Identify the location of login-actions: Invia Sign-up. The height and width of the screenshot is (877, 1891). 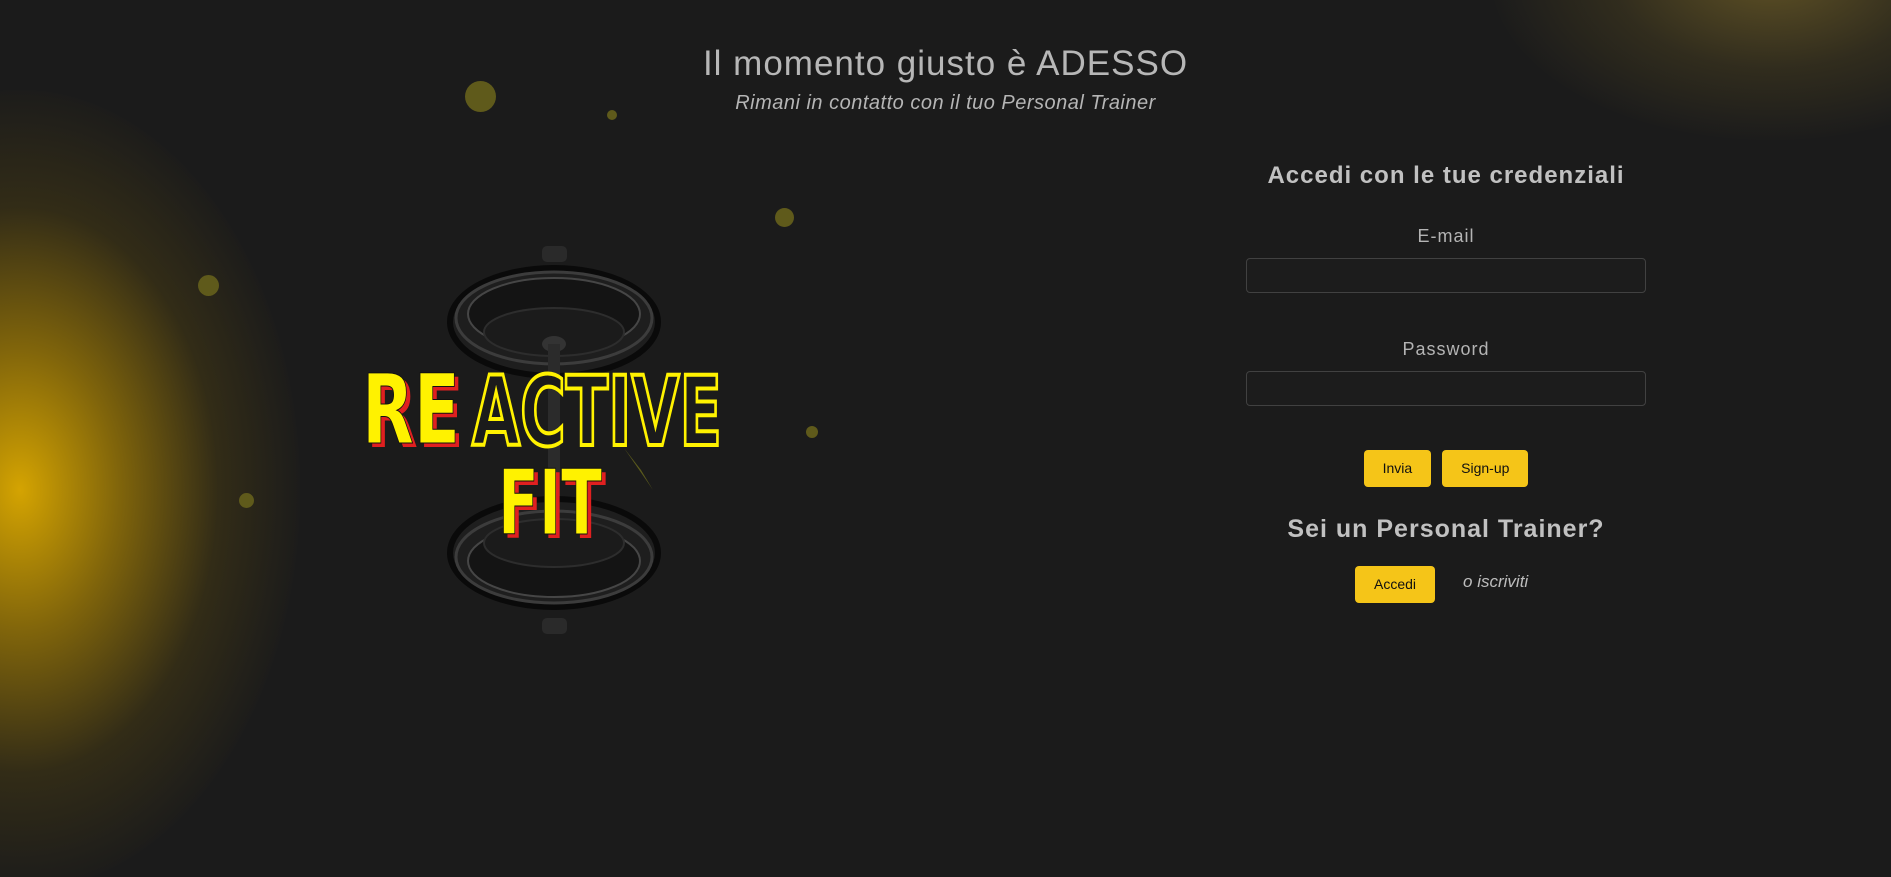
(1446, 468).